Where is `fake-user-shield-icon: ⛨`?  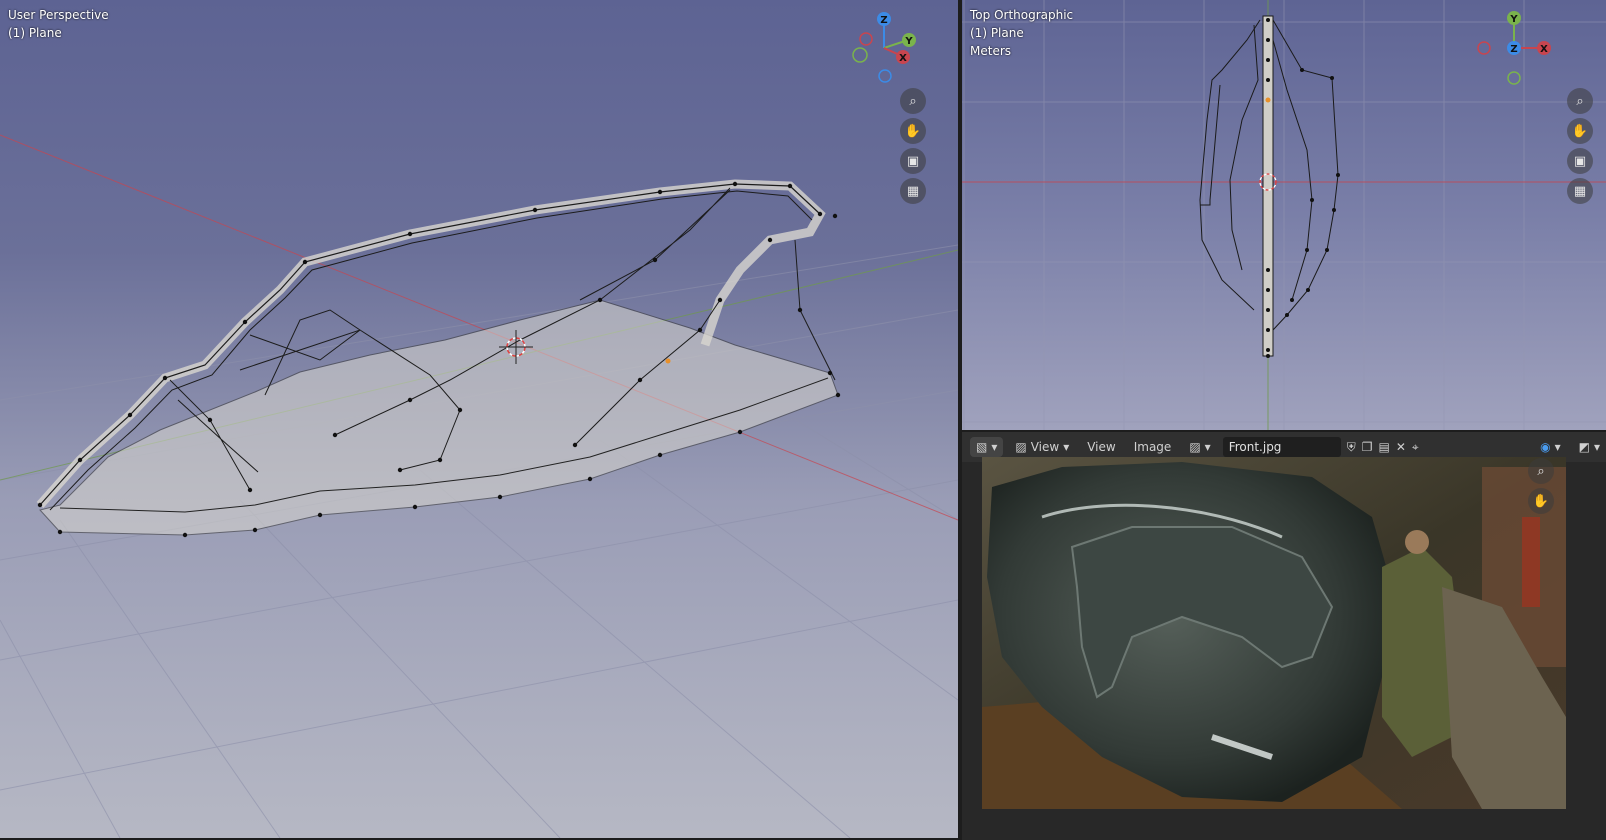 fake-user-shield-icon: ⛨ is located at coordinates (1351, 447).